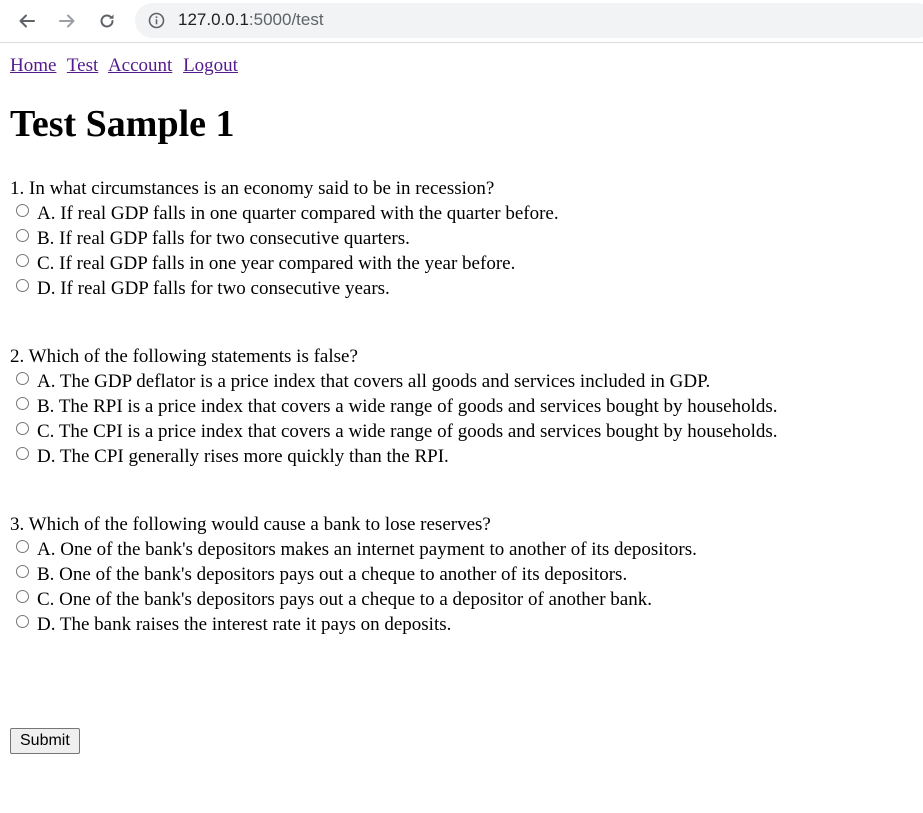 The height and width of the screenshot is (813, 923). What do you see at coordinates (529, 20) in the screenshot?
I see `address-bar: 127.0.0.1:5000/test` at bounding box center [529, 20].